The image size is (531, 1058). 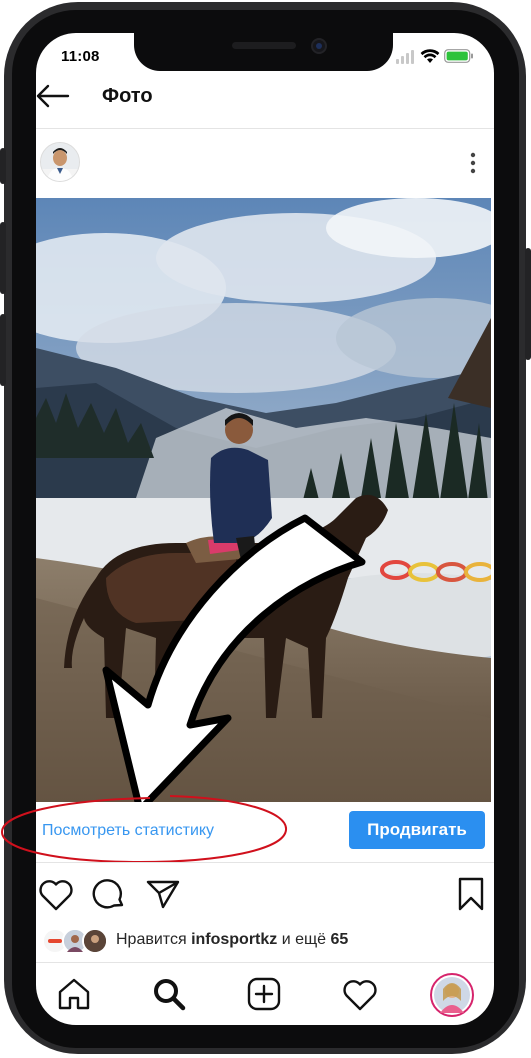 I want to click on likes-summary: Нравится infosportkz и ещё 65, so click(x=232, y=940).